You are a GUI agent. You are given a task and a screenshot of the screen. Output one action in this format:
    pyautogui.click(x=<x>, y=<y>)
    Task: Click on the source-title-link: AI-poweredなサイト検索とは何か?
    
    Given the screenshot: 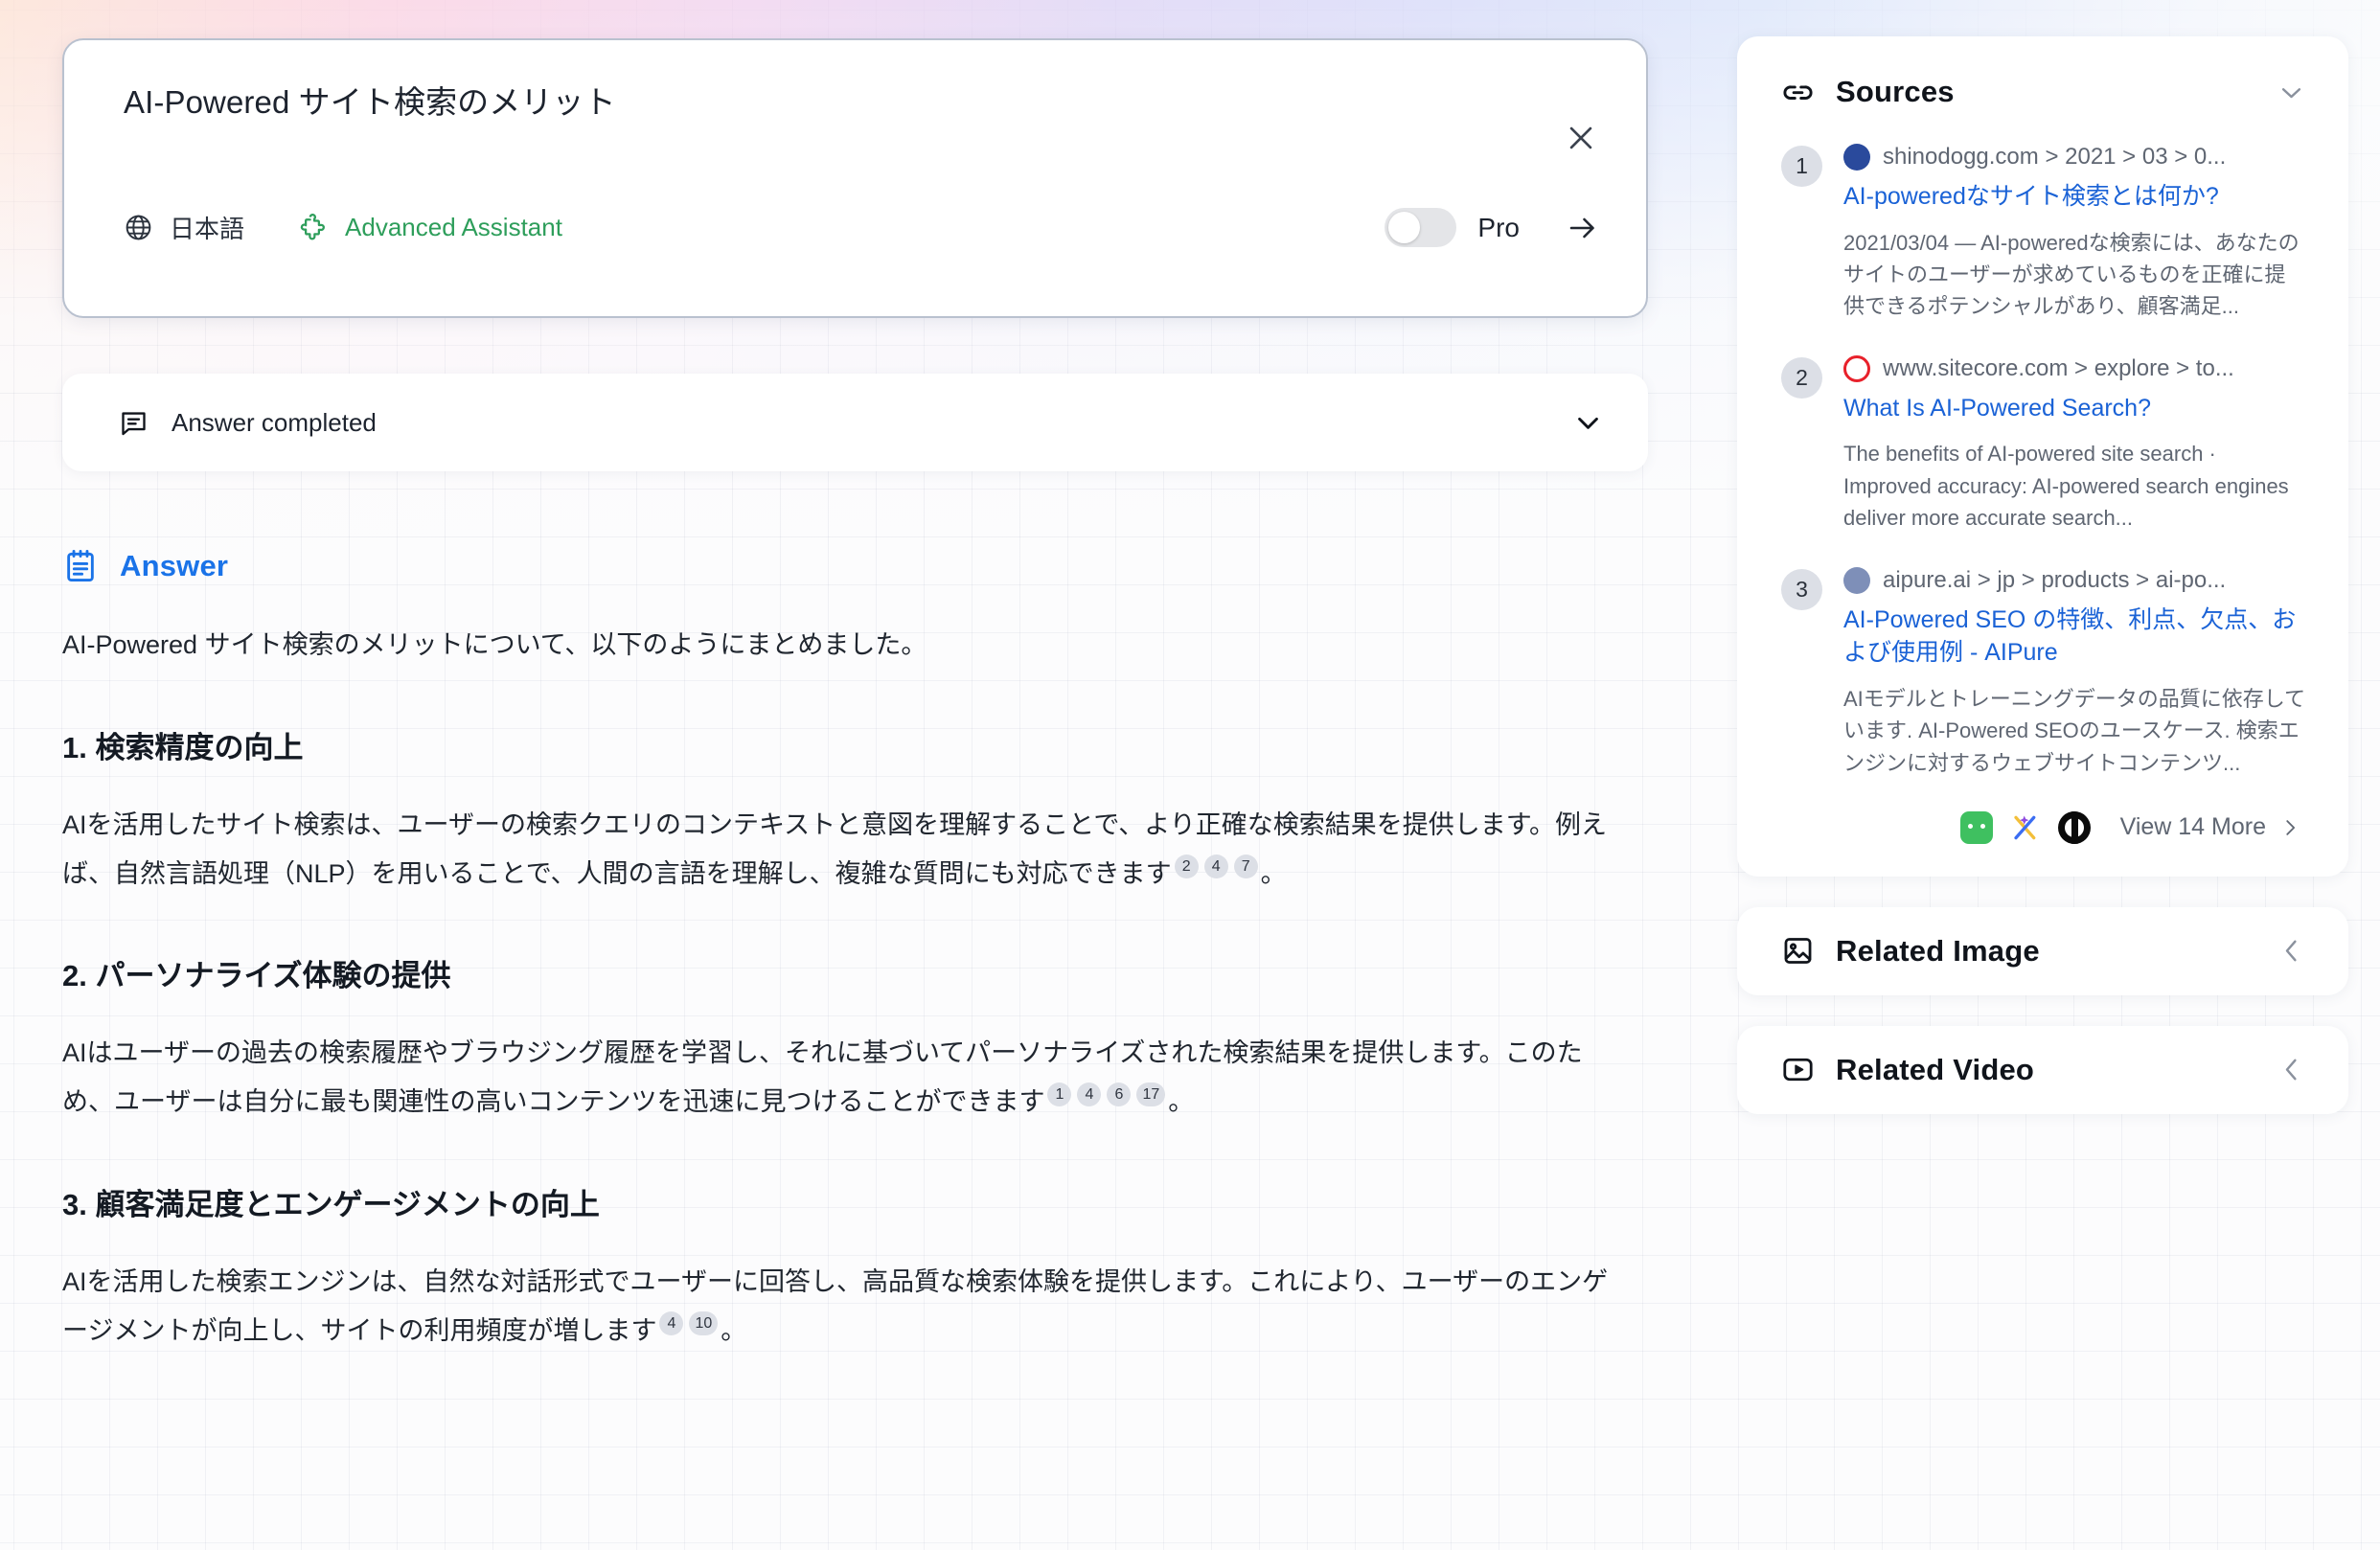 What is the action you would take?
    pyautogui.click(x=2074, y=197)
    